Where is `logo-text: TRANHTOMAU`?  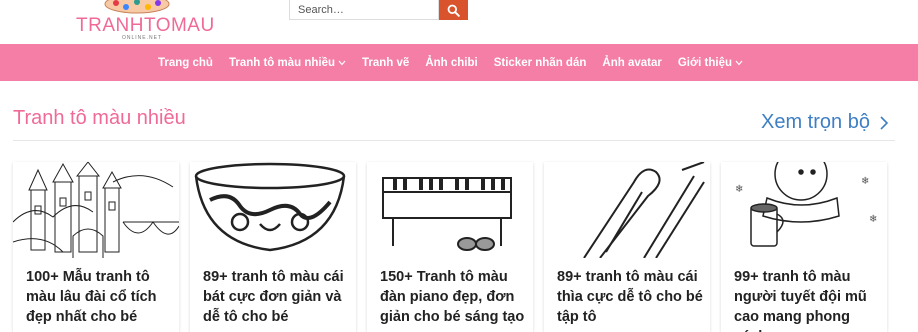
logo-text: TRANHTOMAU is located at coordinates (145, 25).